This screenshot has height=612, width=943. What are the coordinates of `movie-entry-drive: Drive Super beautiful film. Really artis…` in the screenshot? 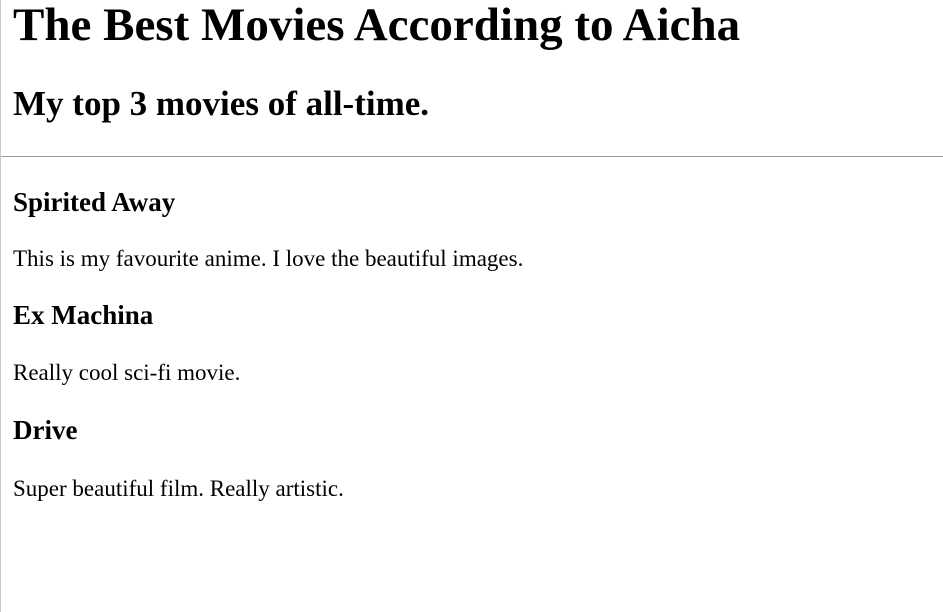 It's located at (478, 458).